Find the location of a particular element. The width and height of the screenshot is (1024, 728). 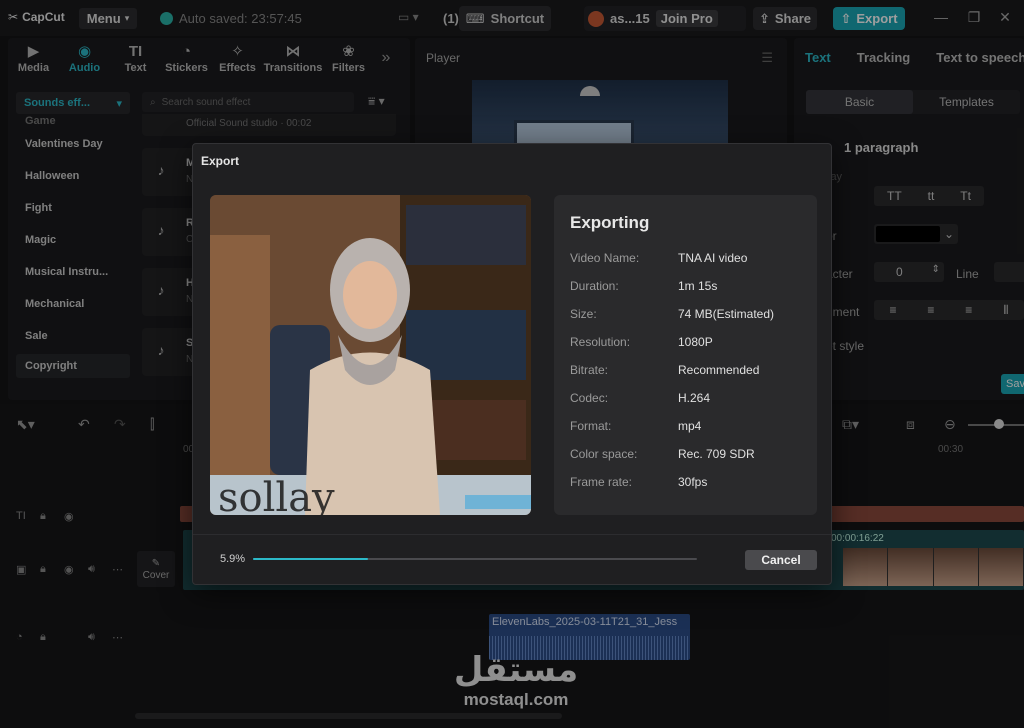

export-preview-image: sollay is located at coordinates (370, 355).